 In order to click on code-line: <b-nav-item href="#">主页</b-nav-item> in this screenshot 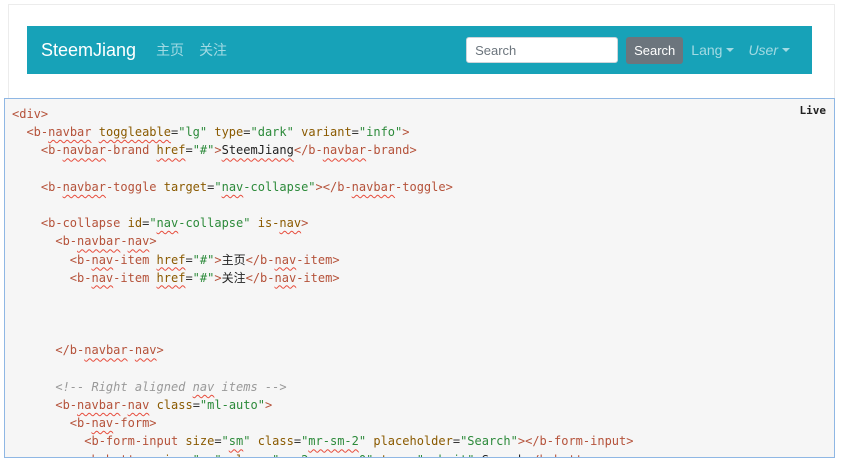, I will do `click(322, 260)`.